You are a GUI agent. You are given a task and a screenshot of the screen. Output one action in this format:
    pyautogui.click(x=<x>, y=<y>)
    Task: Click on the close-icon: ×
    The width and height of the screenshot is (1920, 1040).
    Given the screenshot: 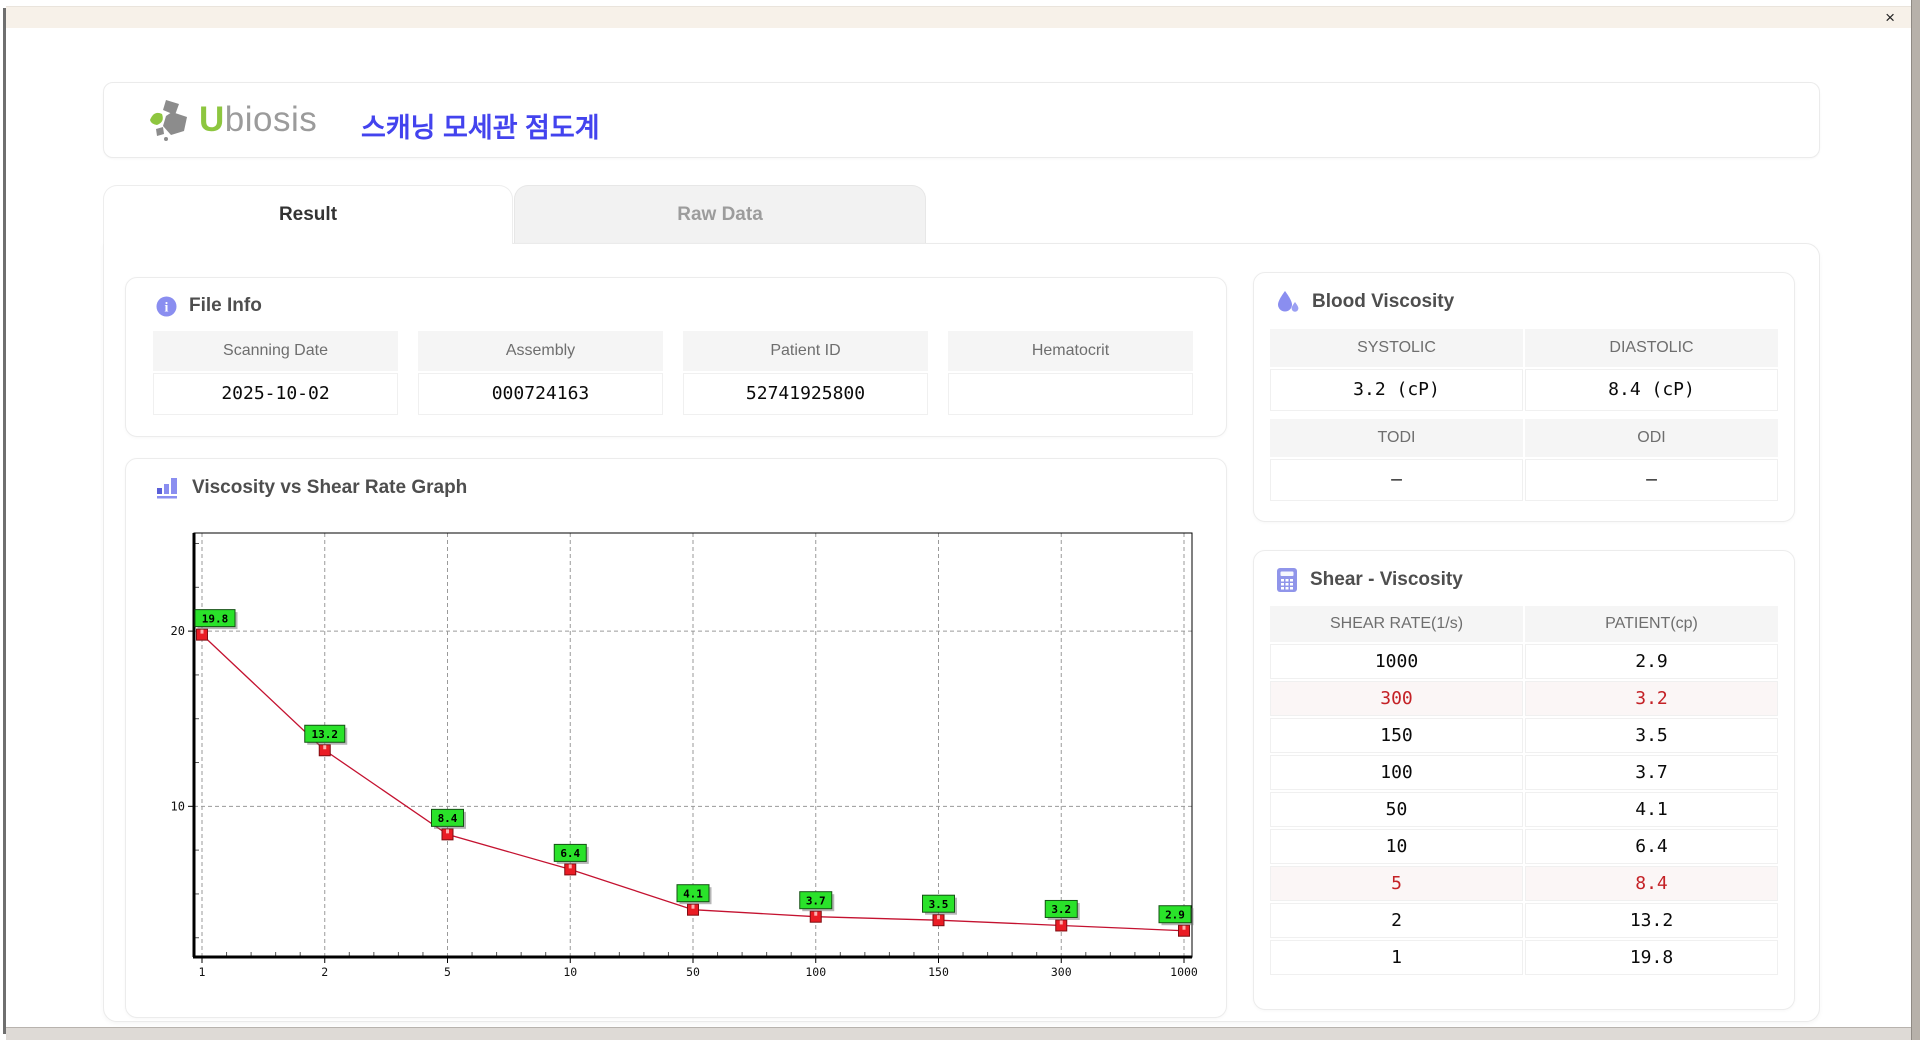 What is the action you would take?
    pyautogui.click(x=1890, y=18)
    